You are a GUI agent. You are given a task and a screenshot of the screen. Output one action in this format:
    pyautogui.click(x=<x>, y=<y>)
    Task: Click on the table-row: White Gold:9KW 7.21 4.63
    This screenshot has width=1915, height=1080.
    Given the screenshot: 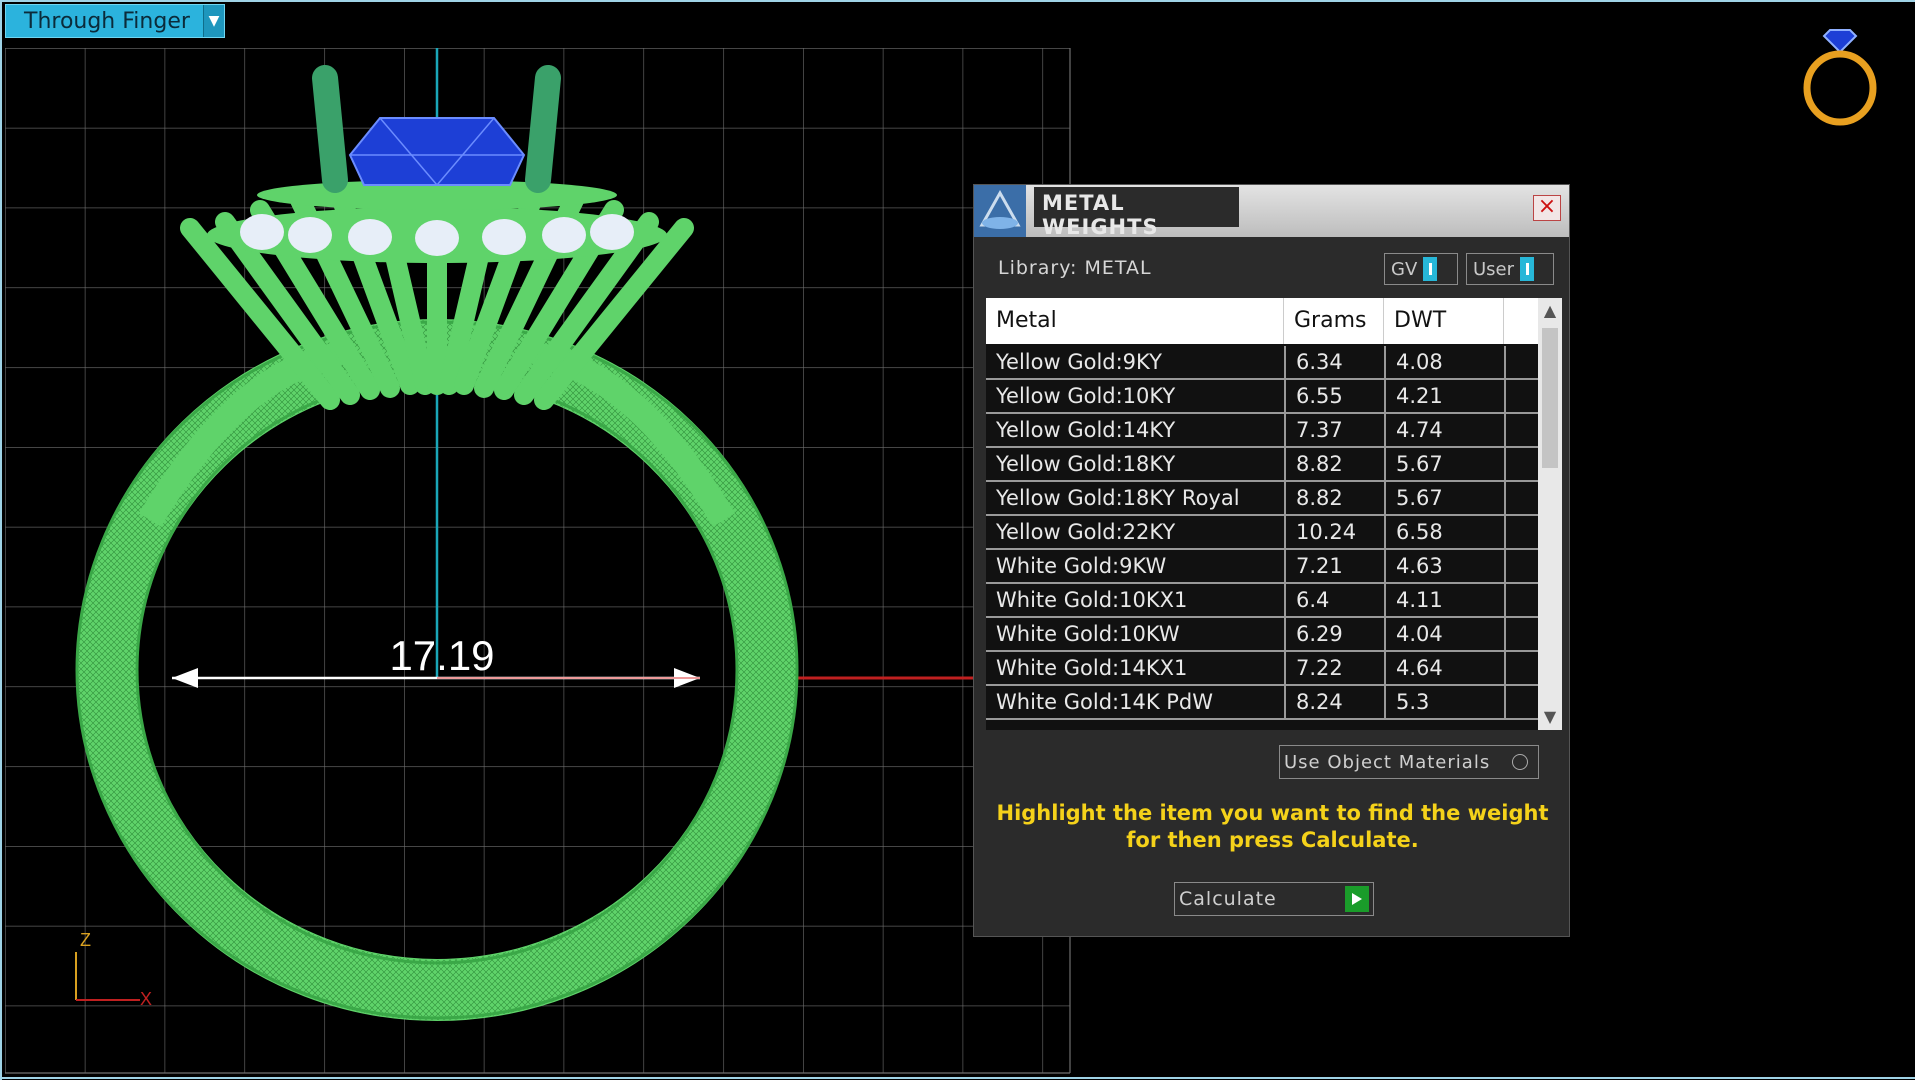 What is the action you would take?
    pyautogui.click(x=1262, y=567)
    